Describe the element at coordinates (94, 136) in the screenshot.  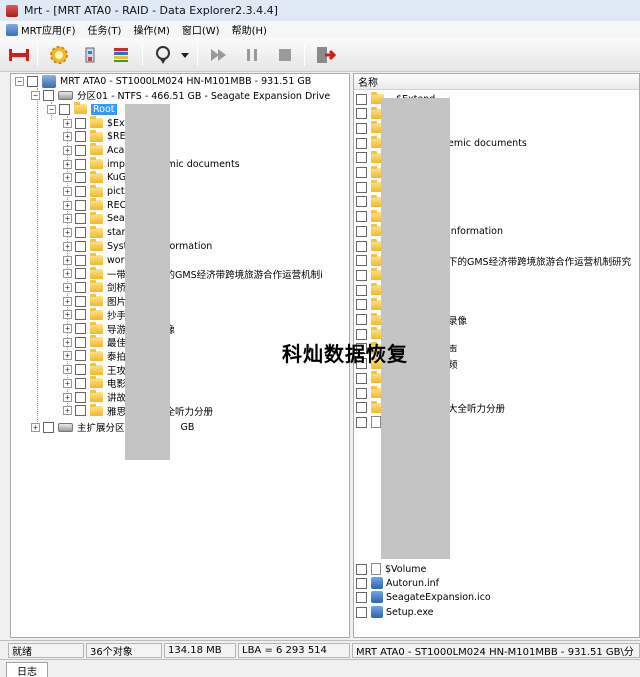
I see `tree-node-folder: + $RE` at that location.